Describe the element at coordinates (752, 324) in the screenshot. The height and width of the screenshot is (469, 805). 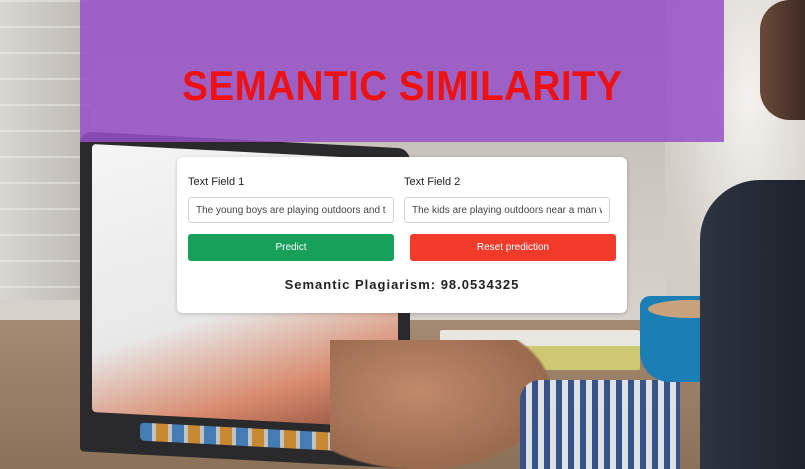
I see `background-person` at that location.